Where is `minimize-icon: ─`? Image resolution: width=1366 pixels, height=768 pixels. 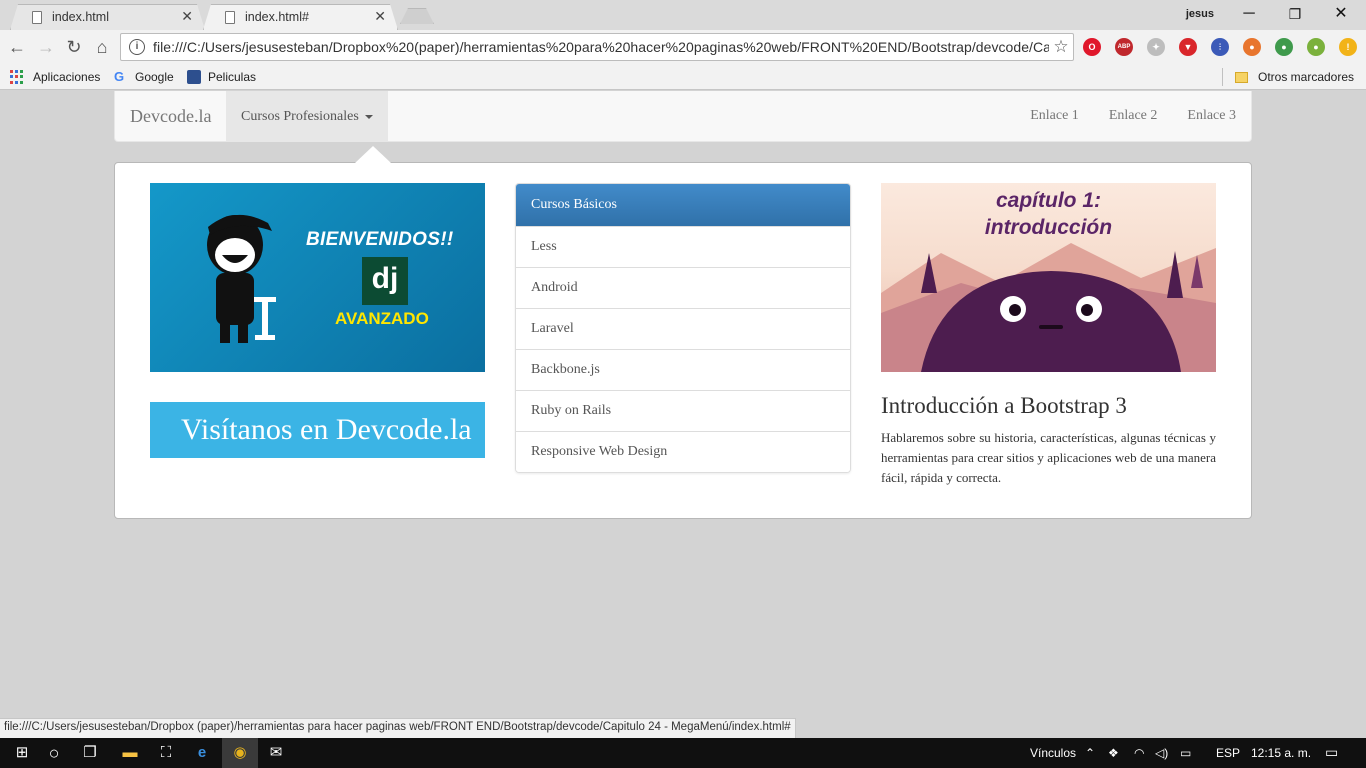 minimize-icon: ─ is located at coordinates (1249, 14).